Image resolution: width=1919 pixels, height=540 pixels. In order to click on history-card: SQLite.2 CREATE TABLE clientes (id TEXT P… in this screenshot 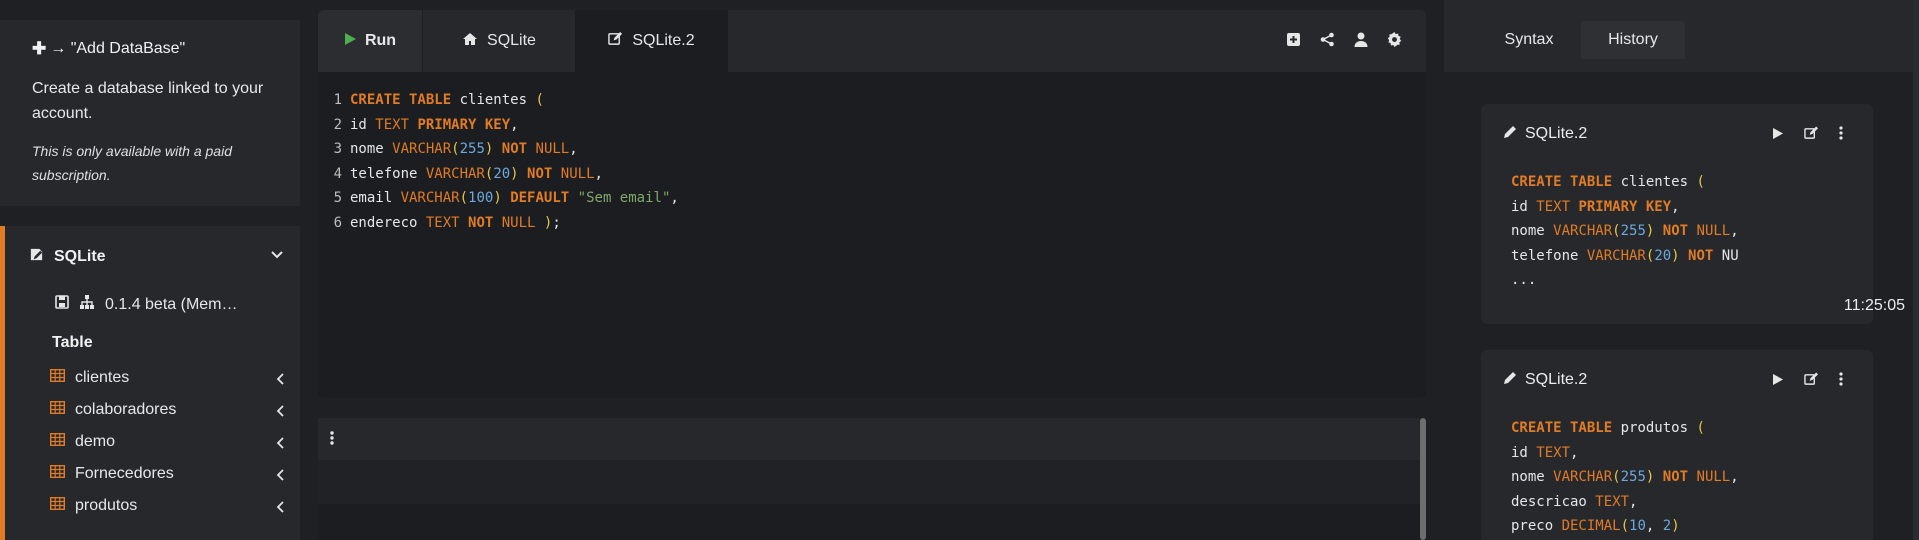, I will do `click(1677, 214)`.